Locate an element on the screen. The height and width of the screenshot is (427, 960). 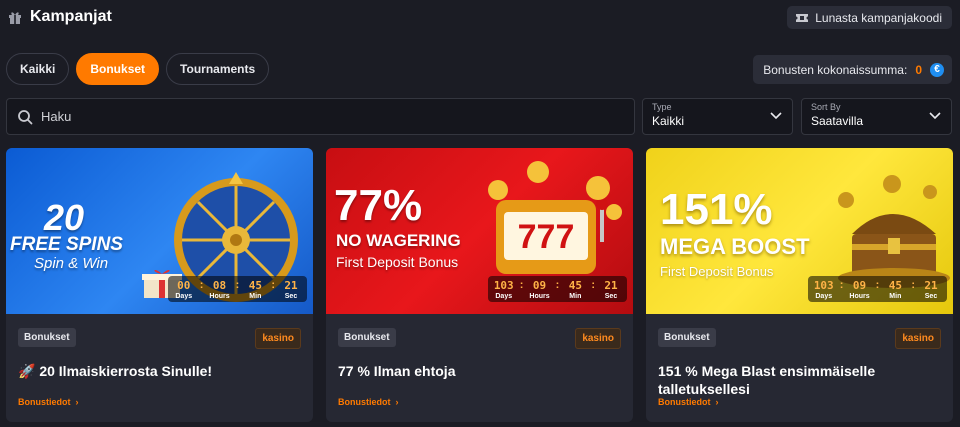
promo-title: 🚀 20 Ilmaiskierrosta Sinulle! is located at coordinates (115, 371).